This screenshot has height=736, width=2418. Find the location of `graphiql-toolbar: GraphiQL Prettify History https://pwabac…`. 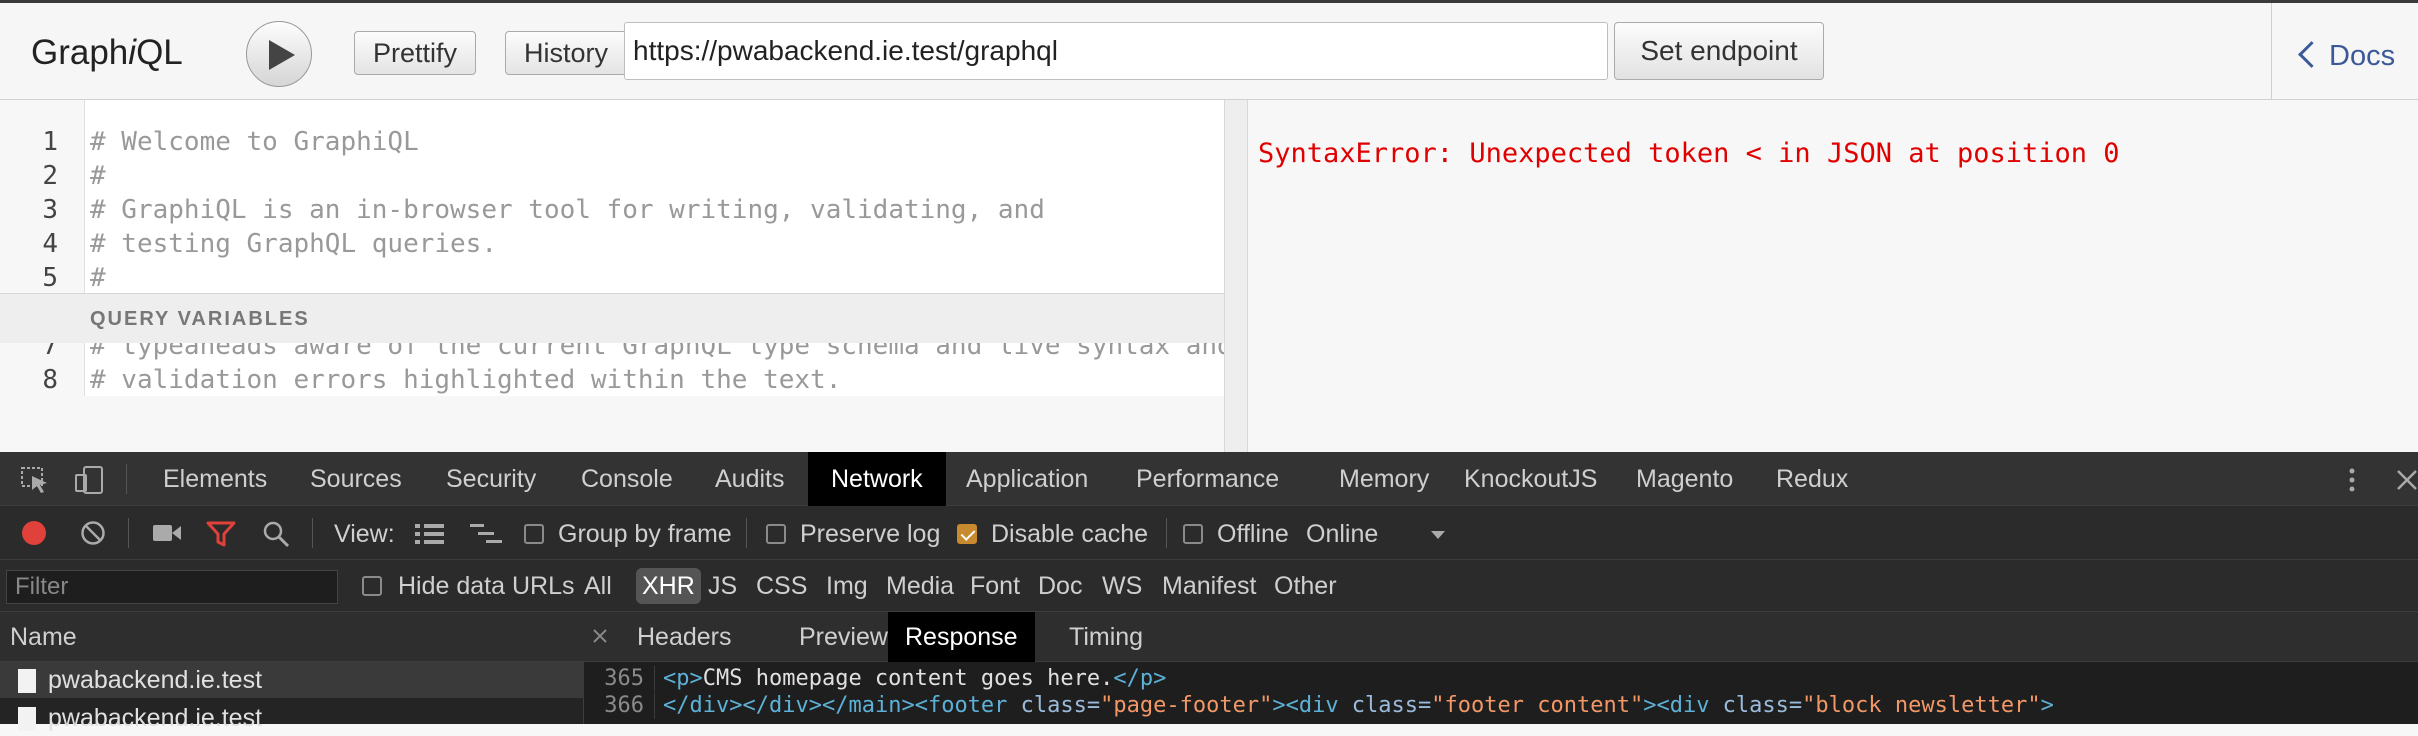

graphiql-toolbar: GraphiQL Prettify History https://pwabac… is located at coordinates (1209, 51).